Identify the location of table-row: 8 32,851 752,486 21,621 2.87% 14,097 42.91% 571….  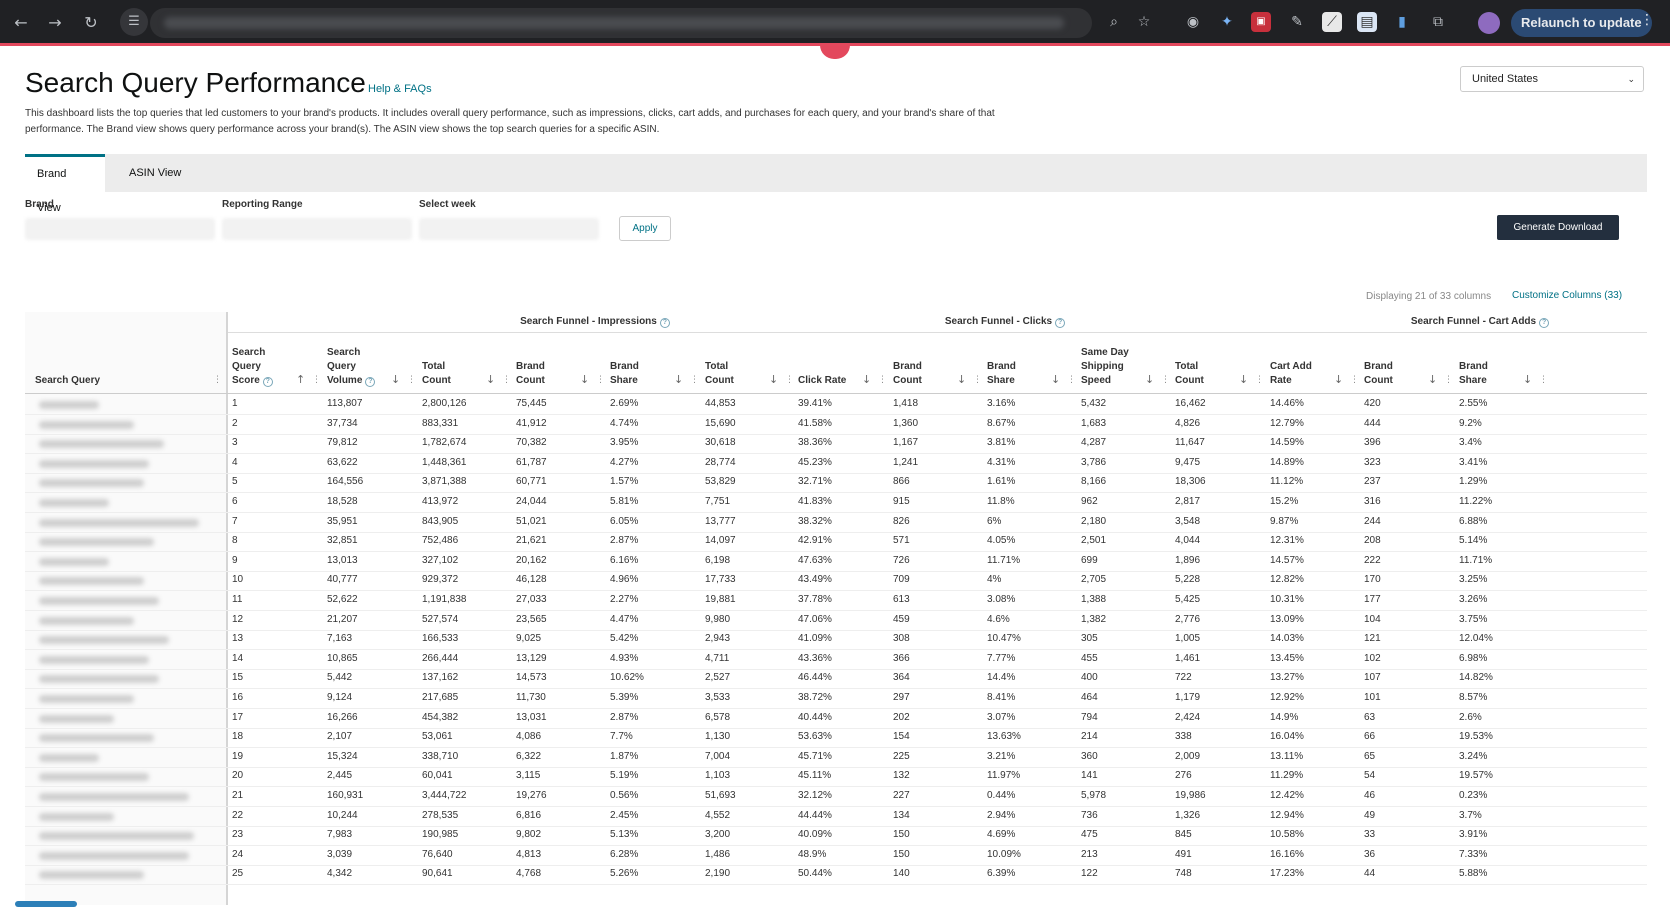
(836, 542).